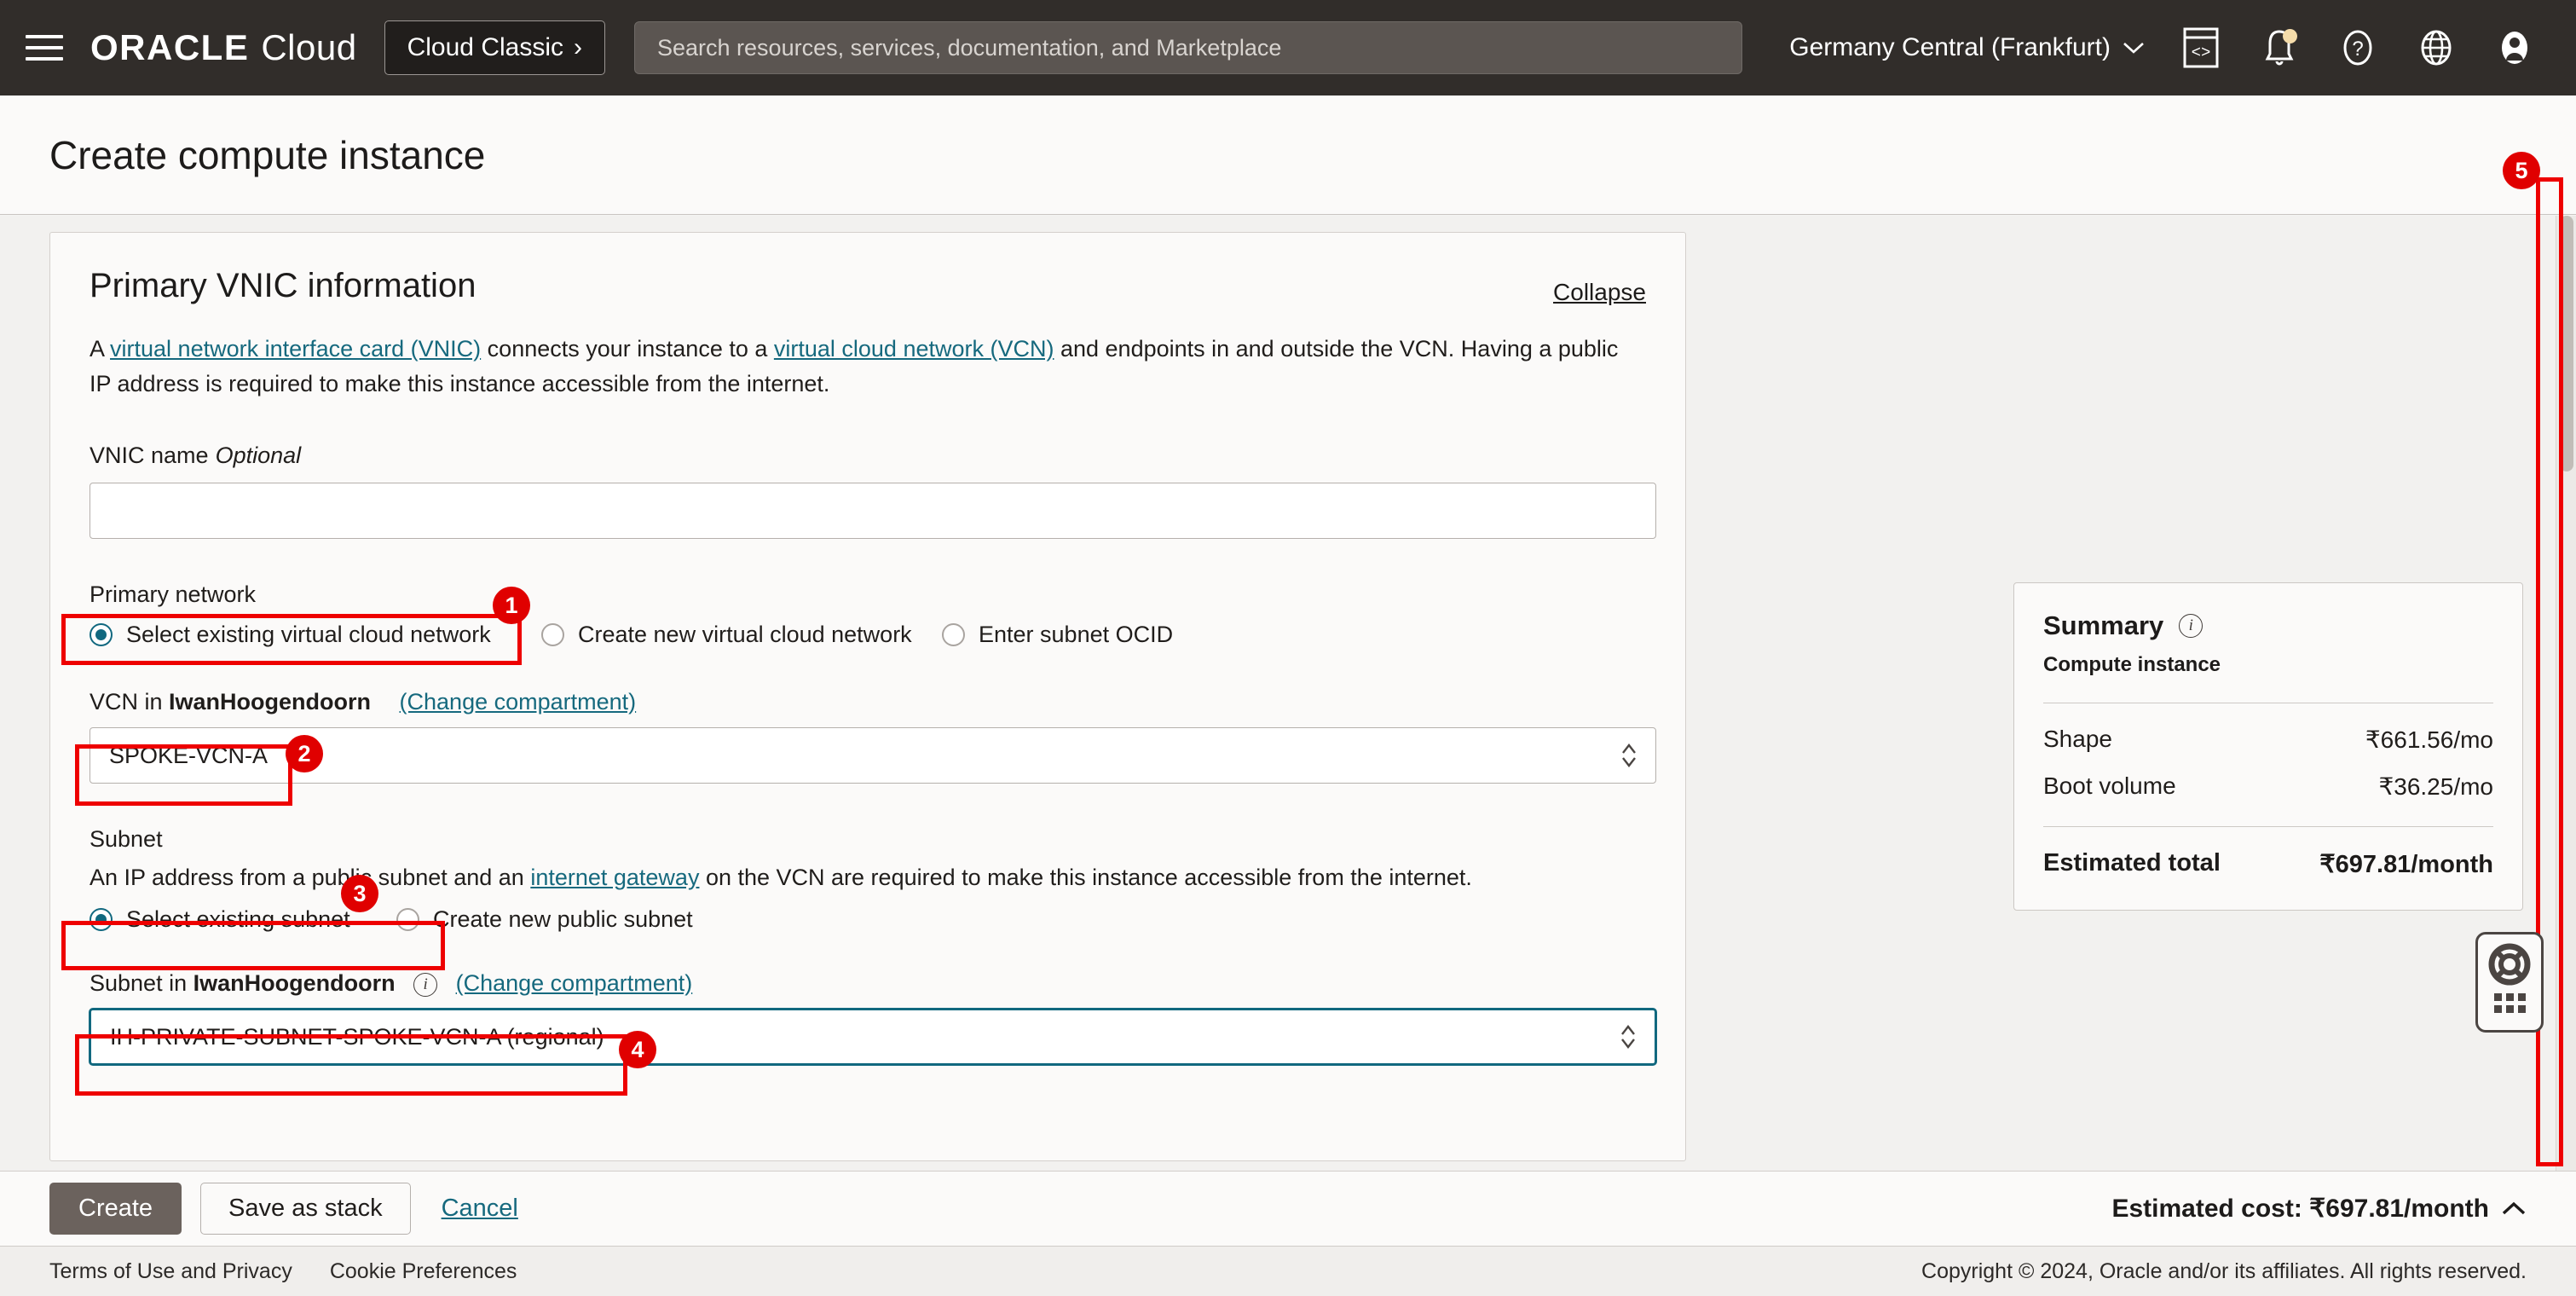 The height and width of the screenshot is (1296, 2576). Describe the element at coordinates (357, 1036) in the screenshot. I see `subnet-selected-value: IH-PRIVATE-SUBNET-SPOKE-VCN-A (regional)` at that location.